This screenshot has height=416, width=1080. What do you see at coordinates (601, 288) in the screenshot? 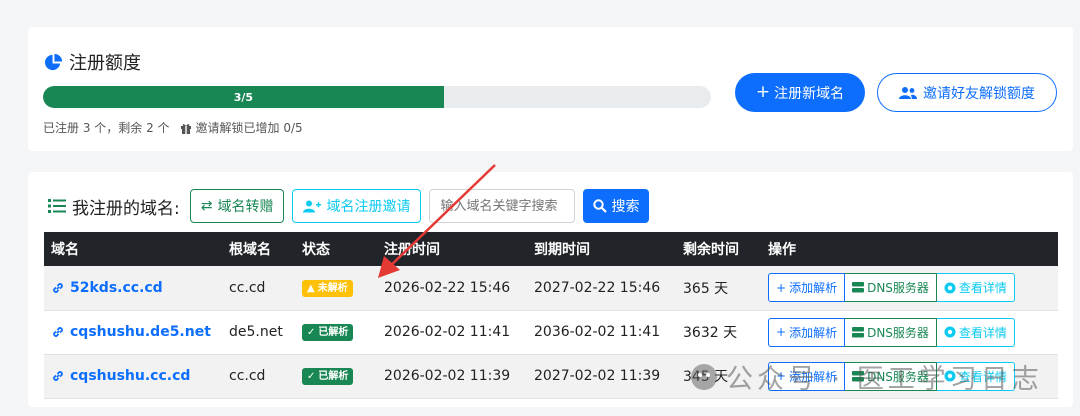
I see `expires-time-cell: 2027-02-22 15:46` at bounding box center [601, 288].